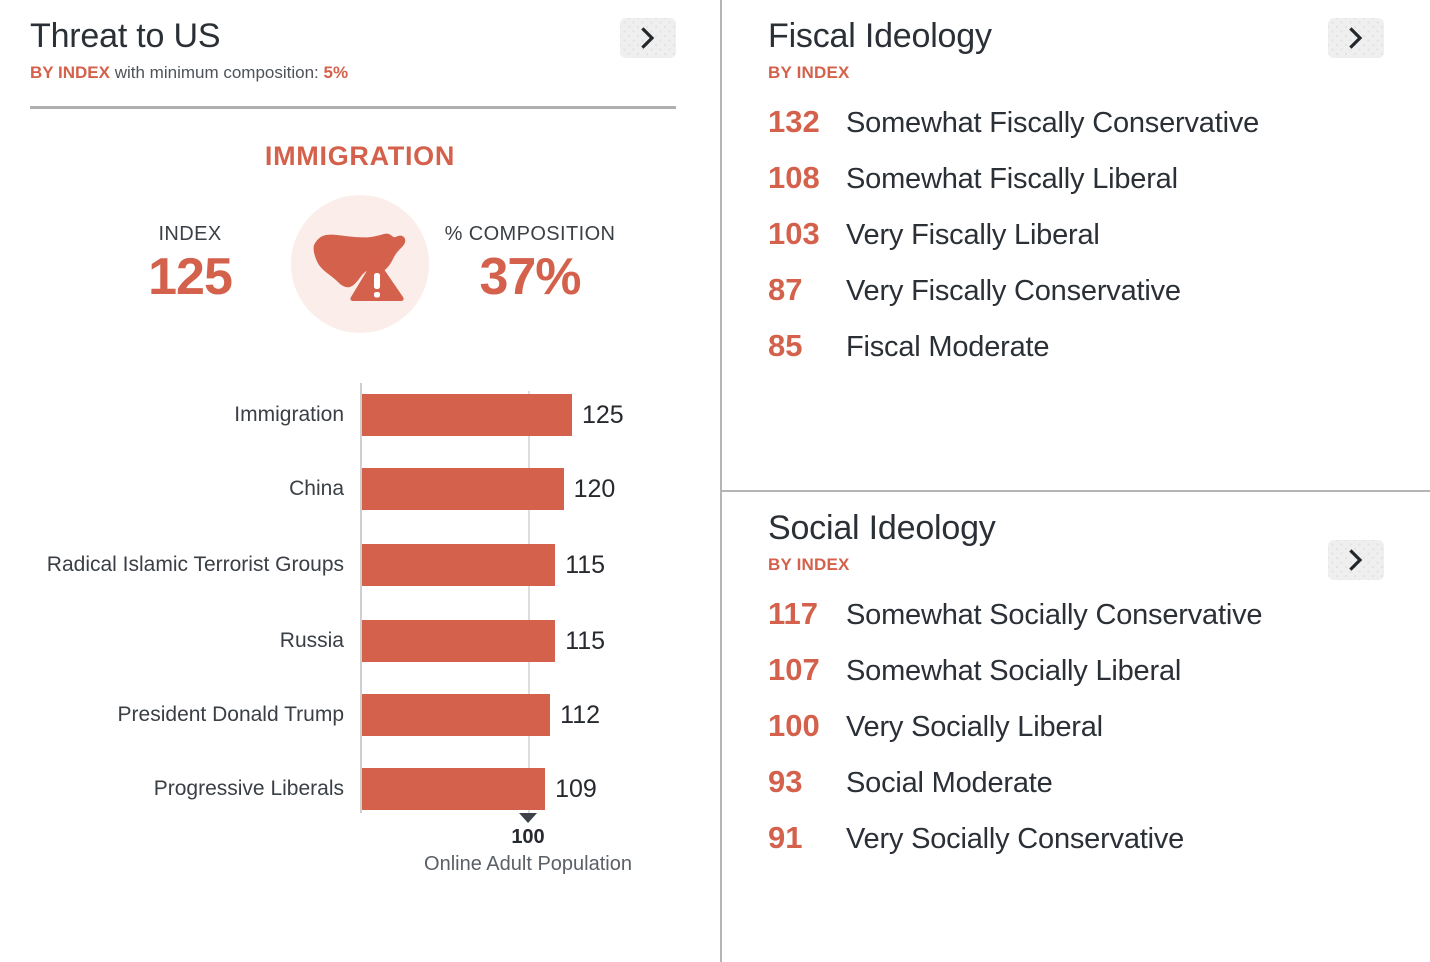  What do you see at coordinates (794, 725) in the screenshot?
I see `social-ideology-item-value: 100` at bounding box center [794, 725].